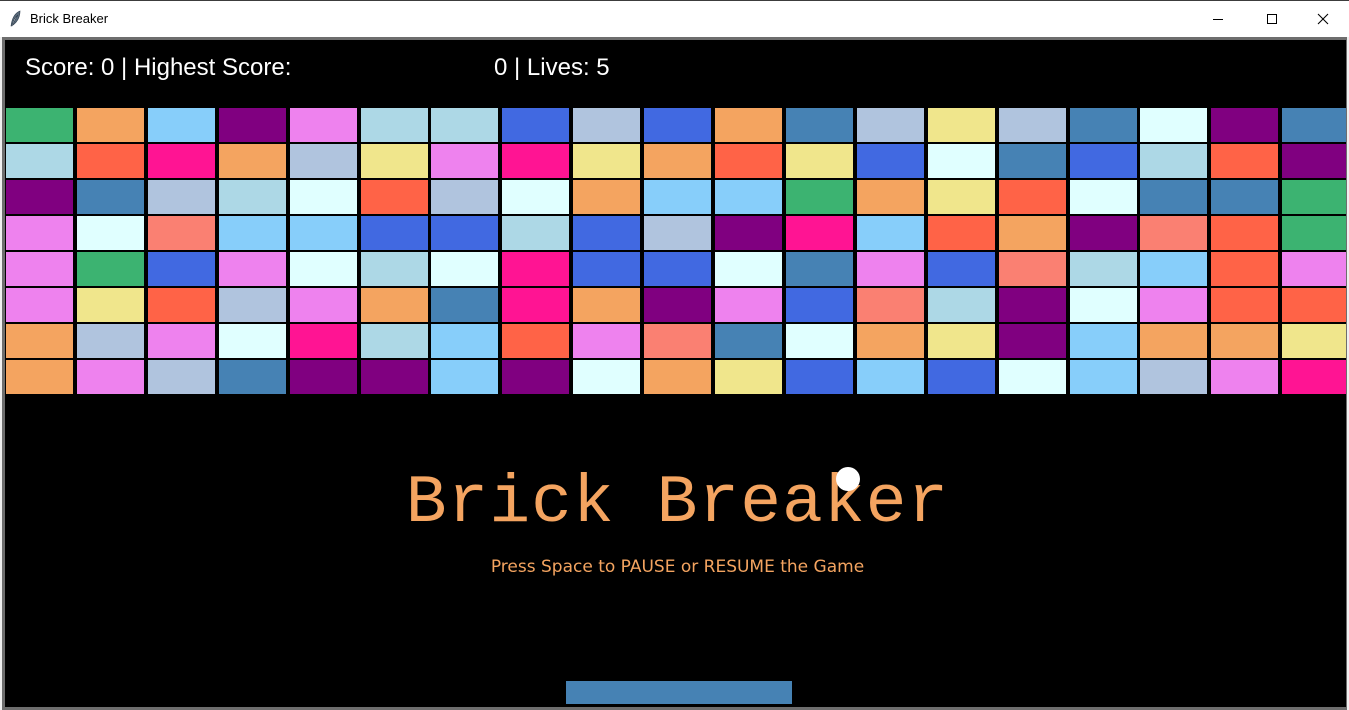 The image size is (1349, 710). I want to click on close-icon, so click(1323, 19).